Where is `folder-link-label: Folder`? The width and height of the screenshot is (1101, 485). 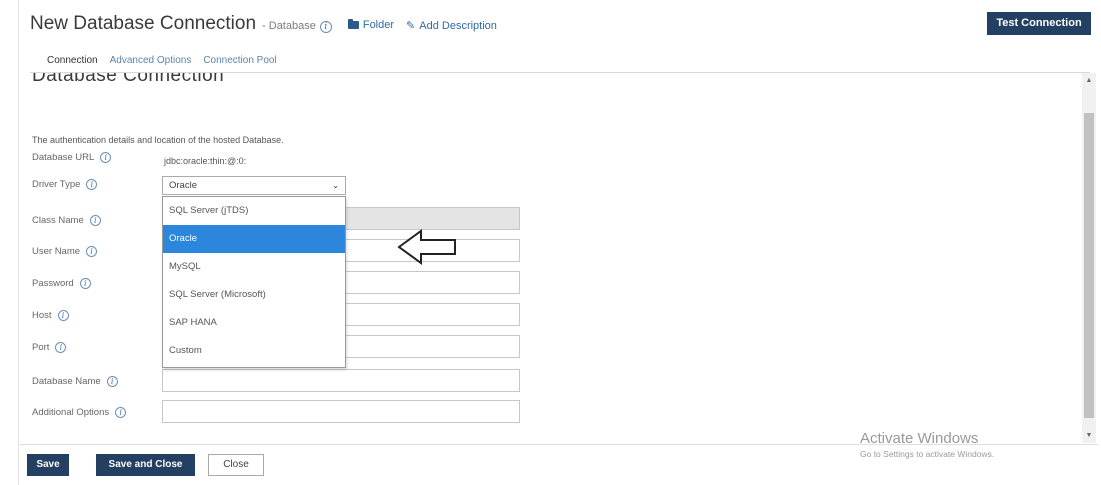 folder-link-label: Folder is located at coordinates (378, 25).